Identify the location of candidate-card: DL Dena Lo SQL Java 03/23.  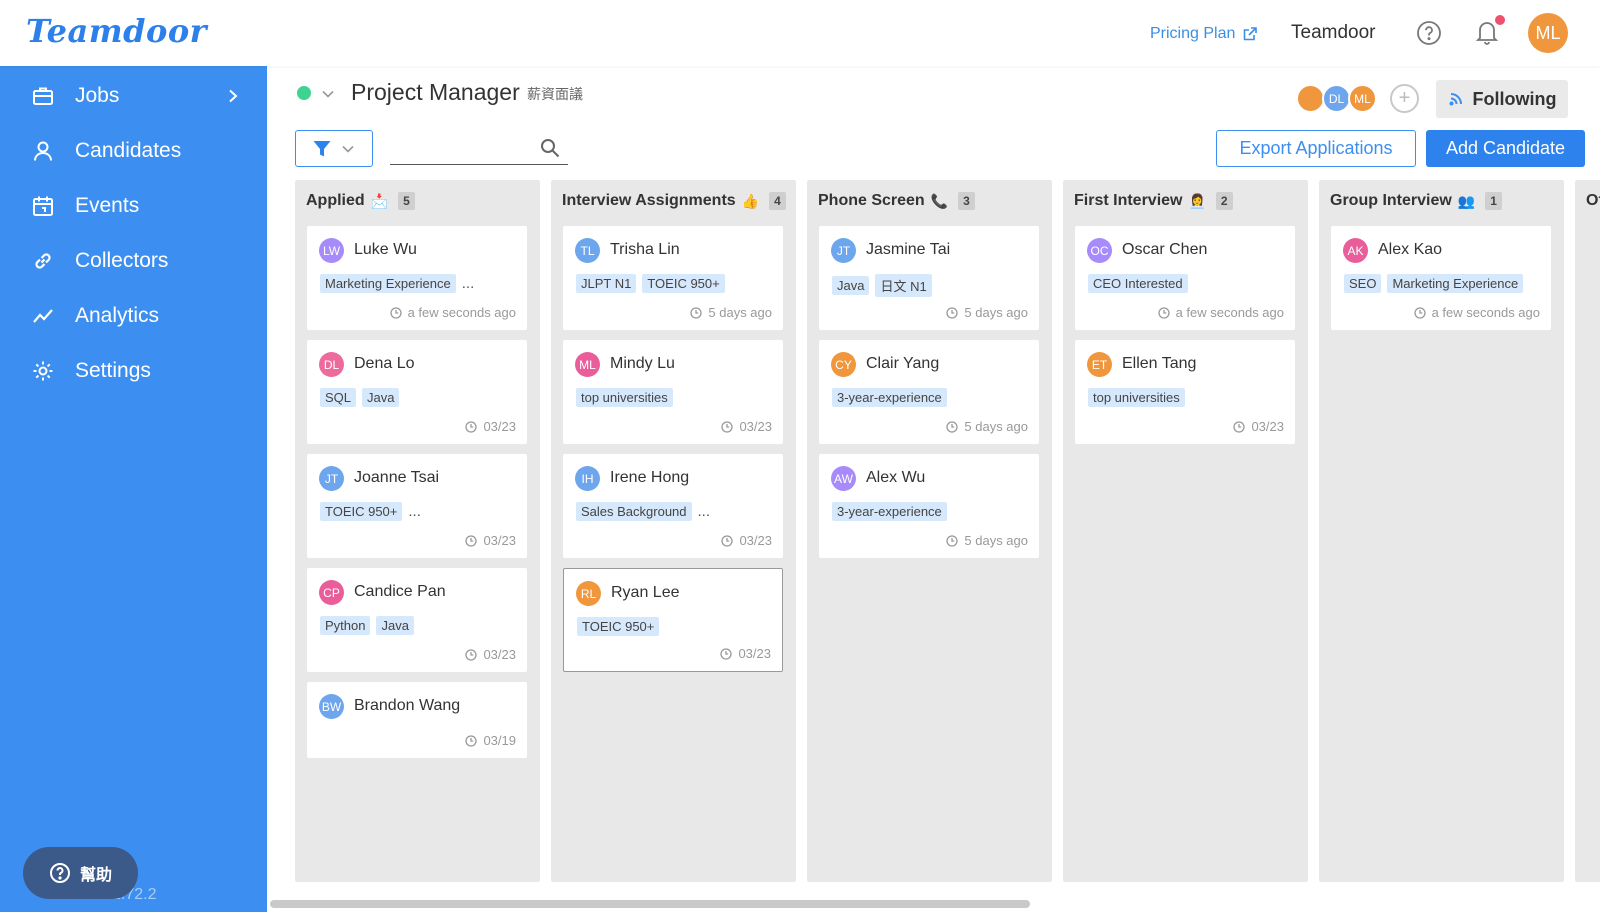
(417, 392).